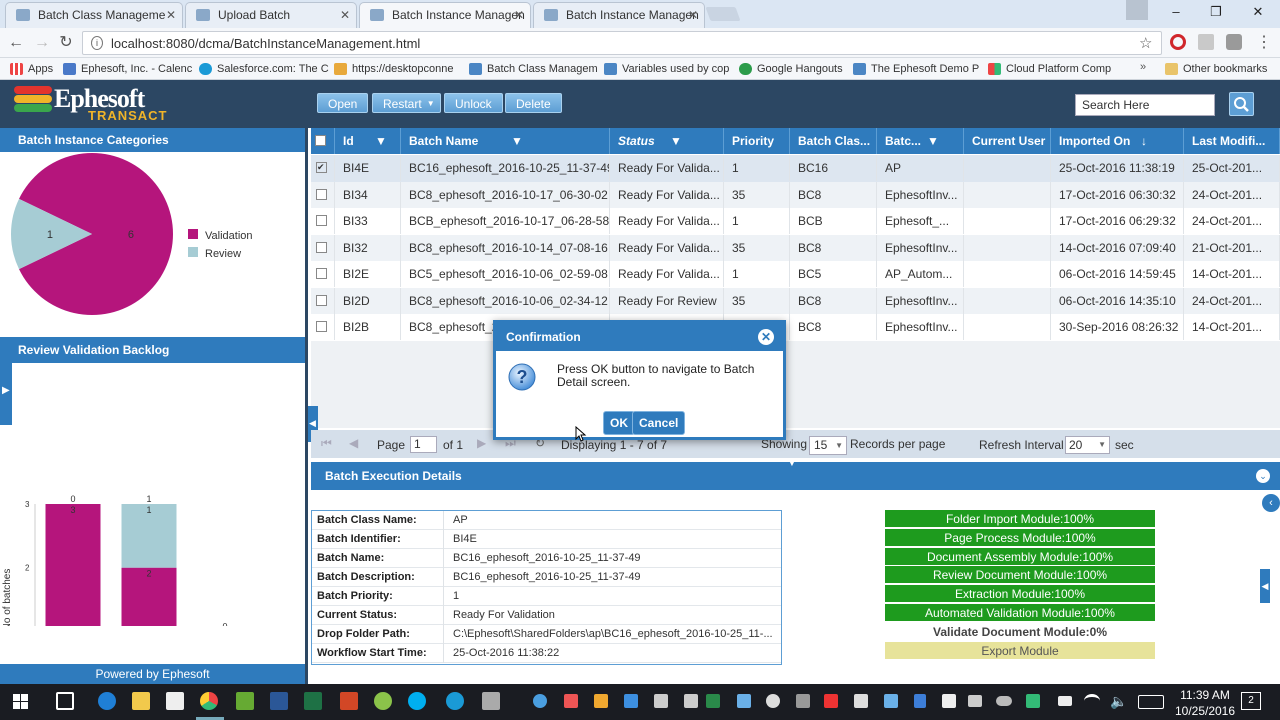  I want to click on column-imported-on: Imported On ↓, so click(1117, 141).